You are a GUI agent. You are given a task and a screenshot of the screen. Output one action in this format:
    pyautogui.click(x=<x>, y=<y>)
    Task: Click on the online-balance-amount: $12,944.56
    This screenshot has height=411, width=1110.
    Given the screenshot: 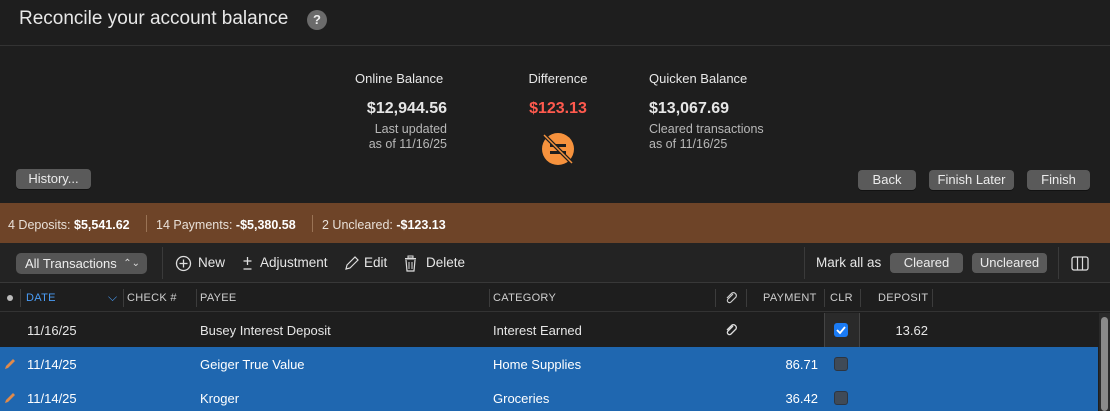 What is the action you would take?
    pyautogui.click(x=406, y=108)
    